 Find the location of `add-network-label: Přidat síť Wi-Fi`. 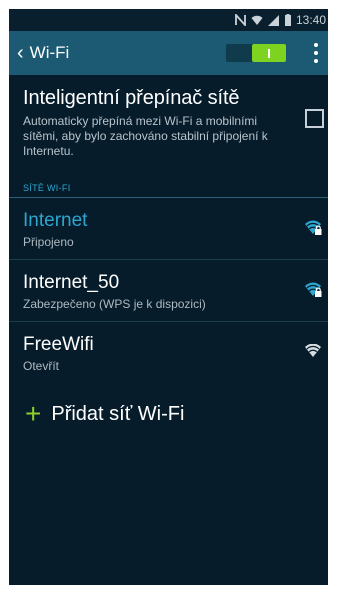

add-network-label: Přidat síť Wi-Fi is located at coordinates (118, 413).